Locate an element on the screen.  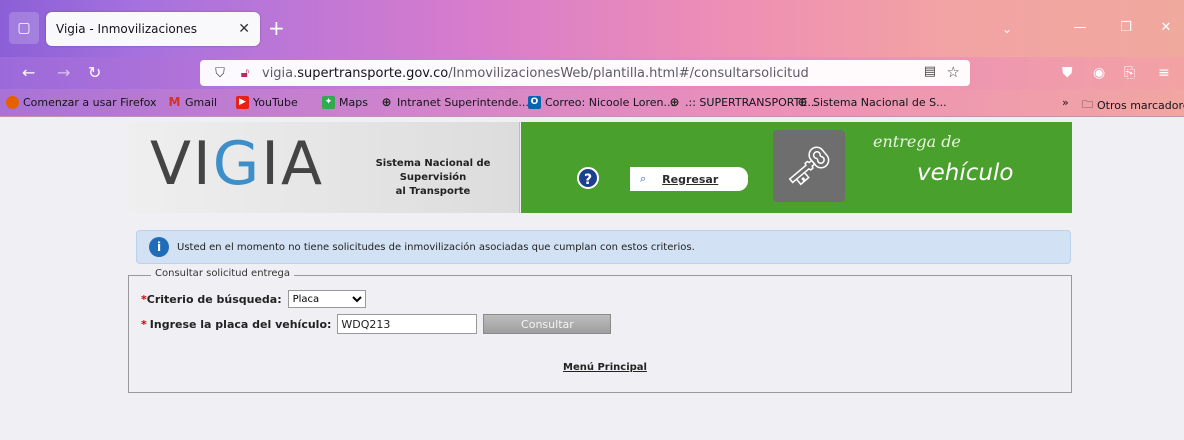
account-icon: ◉ is located at coordinates (1099, 73).